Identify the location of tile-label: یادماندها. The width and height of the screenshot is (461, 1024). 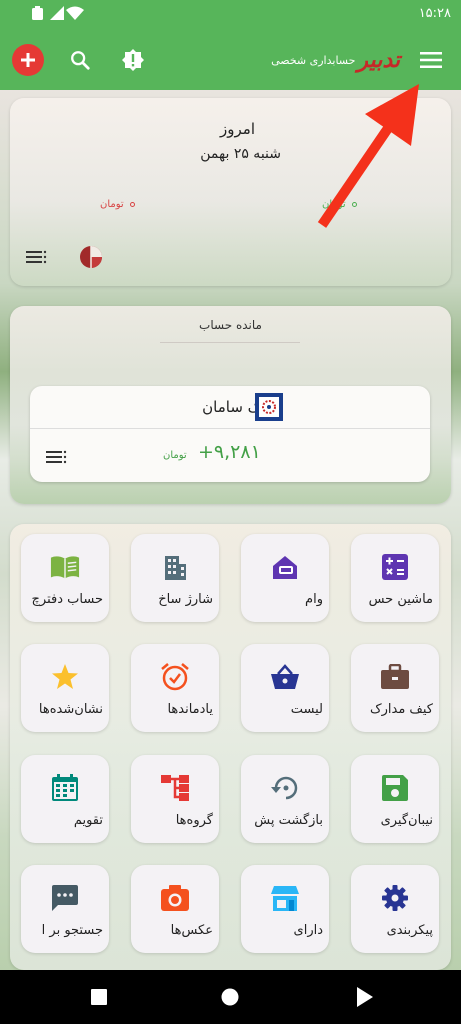
(190, 709).